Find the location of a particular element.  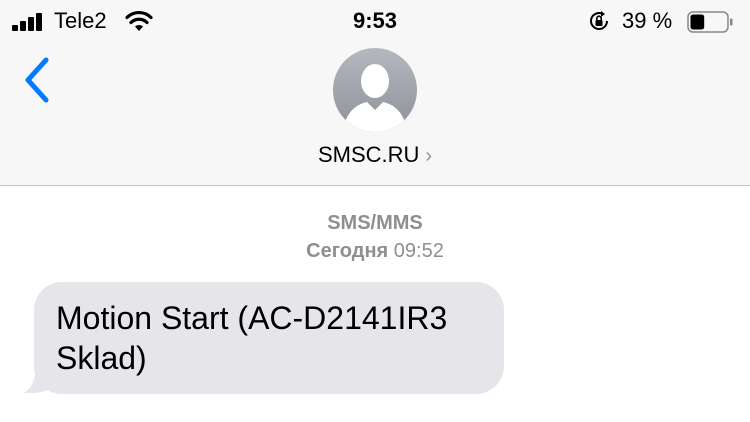

battery-icon is located at coordinates (710, 22).